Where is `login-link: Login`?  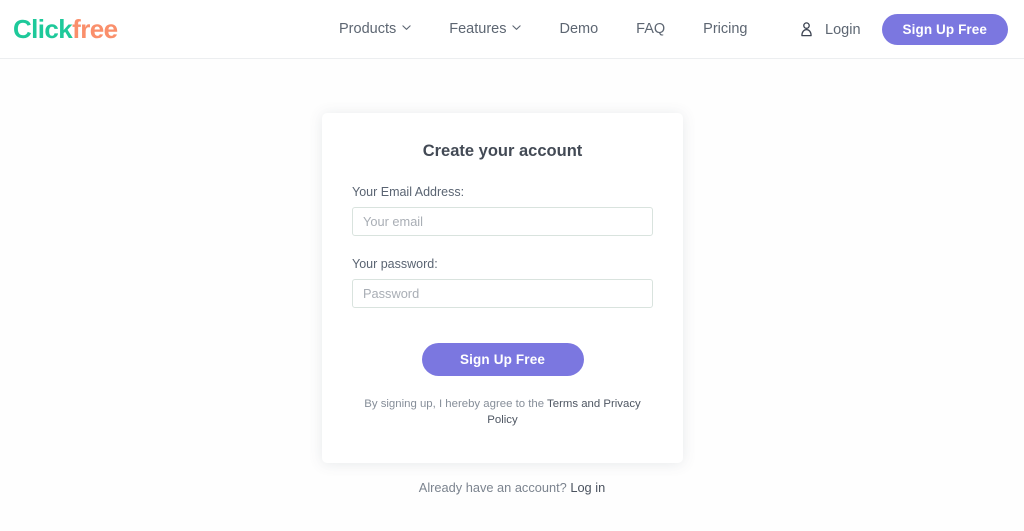
login-link: Login is located at coordinates (842, 30).